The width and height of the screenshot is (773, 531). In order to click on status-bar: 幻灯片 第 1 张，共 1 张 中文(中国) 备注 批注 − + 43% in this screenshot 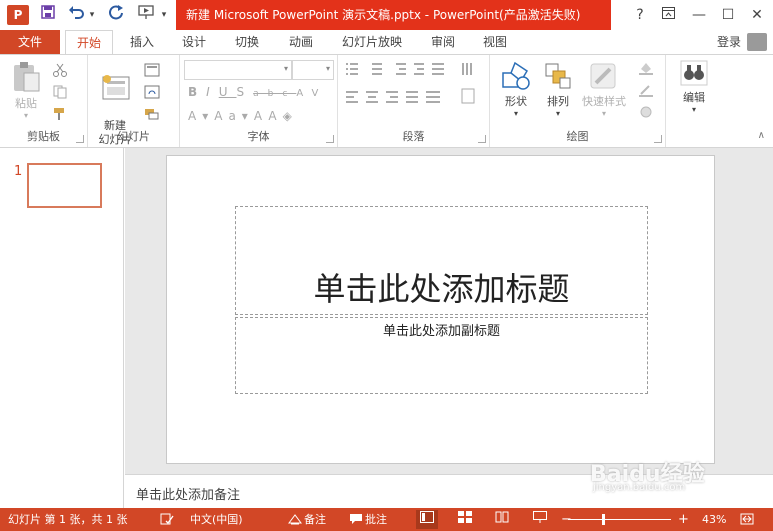, I will do `click(386, 519)`.